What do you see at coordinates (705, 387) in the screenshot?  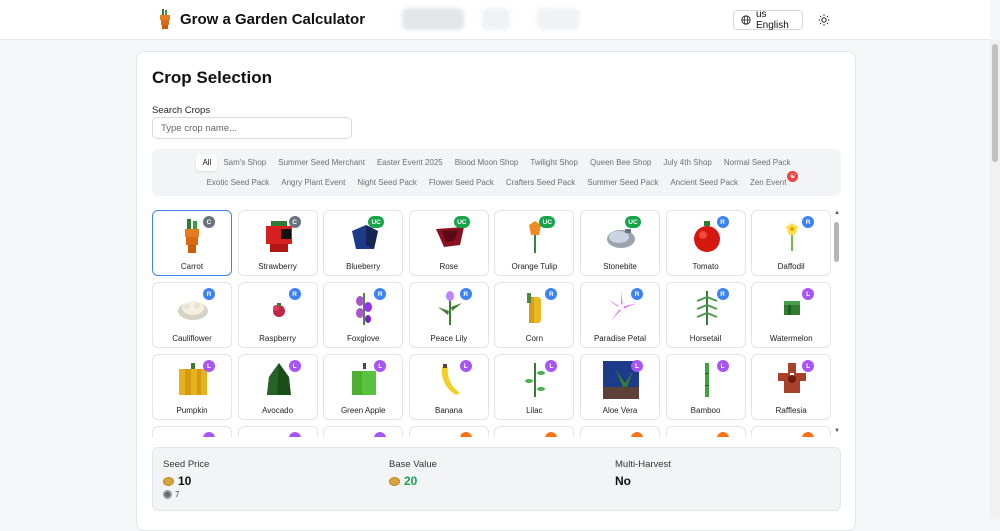 I see `crop-tile-bamboo: L Bamboo` at bounding box center [705, 387].